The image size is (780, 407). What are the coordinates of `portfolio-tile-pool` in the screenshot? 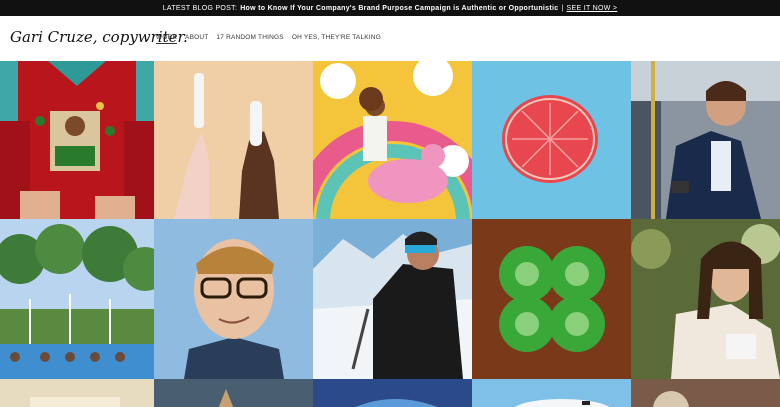 It's located at (77, 299).